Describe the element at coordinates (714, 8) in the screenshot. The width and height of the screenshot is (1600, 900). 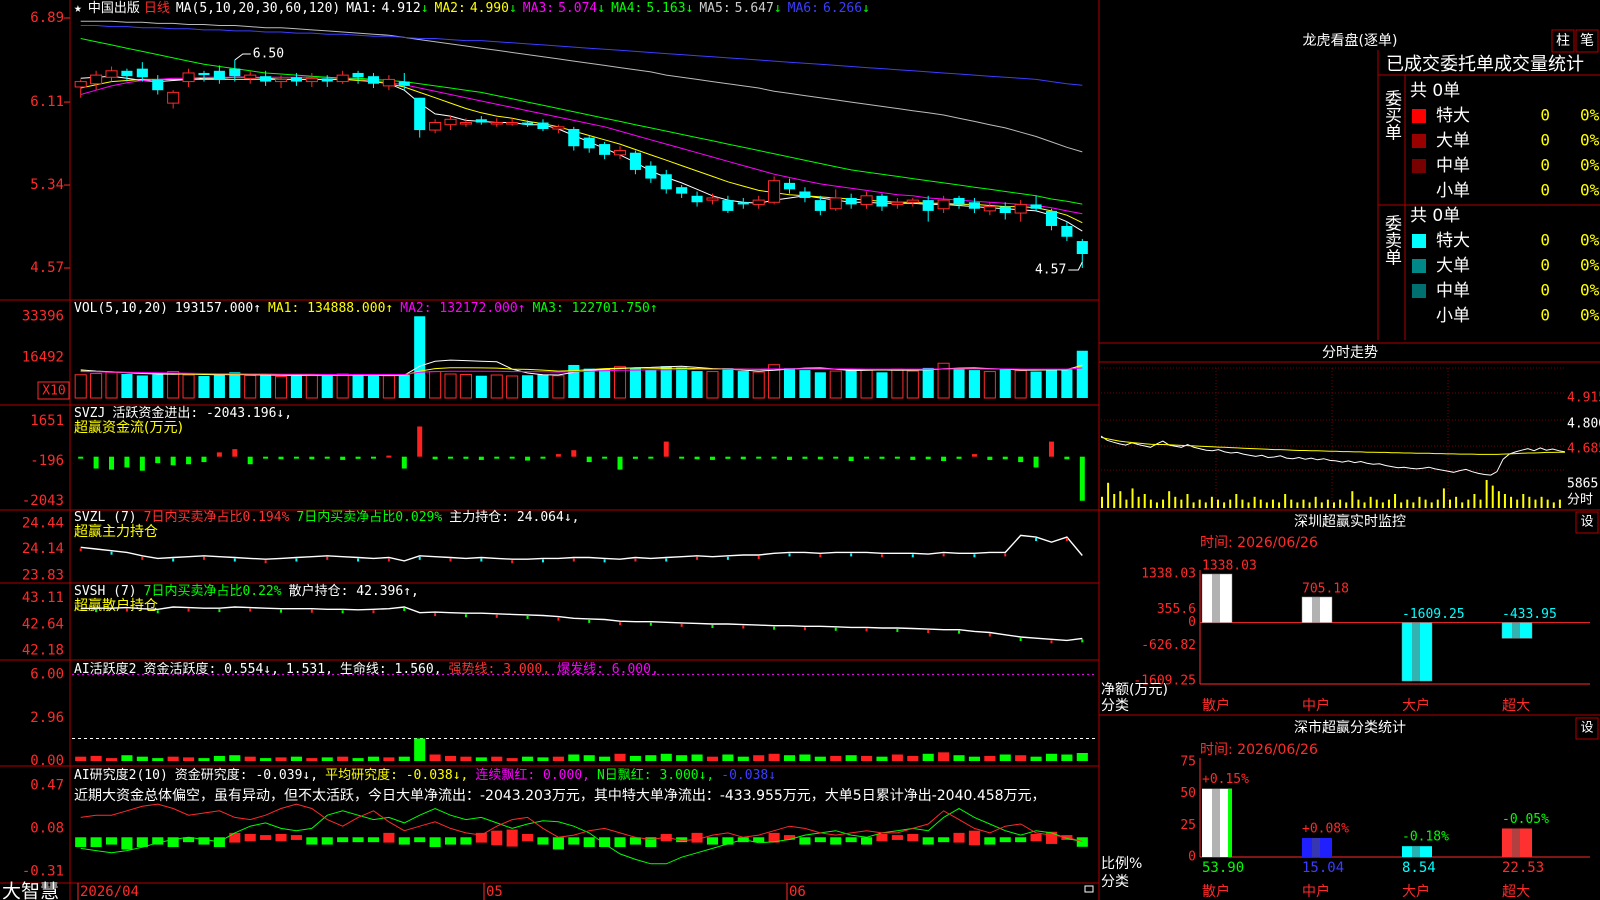
I see `ma-label: MA5:` at that location.